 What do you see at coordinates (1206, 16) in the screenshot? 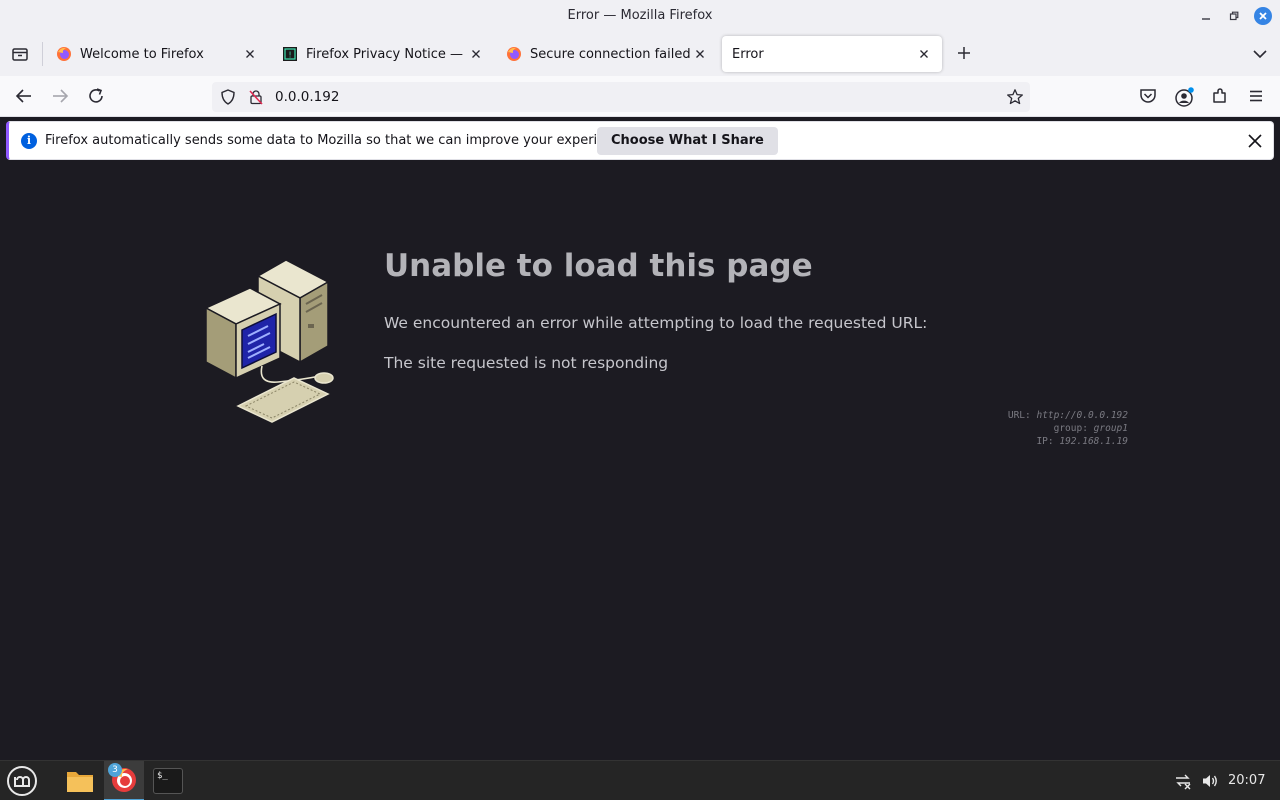
I see `minimize-window-button` at bounding box center [1206, 16].